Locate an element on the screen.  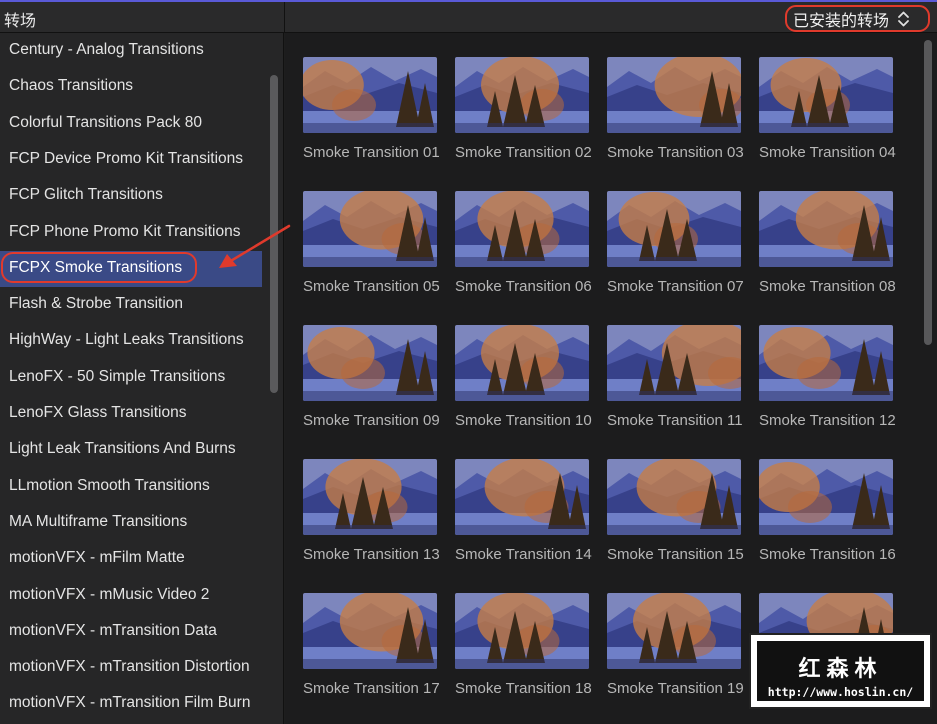
transition-thumbnail-cell: Smoke Transition 09 is located at coordinates (371, 377).